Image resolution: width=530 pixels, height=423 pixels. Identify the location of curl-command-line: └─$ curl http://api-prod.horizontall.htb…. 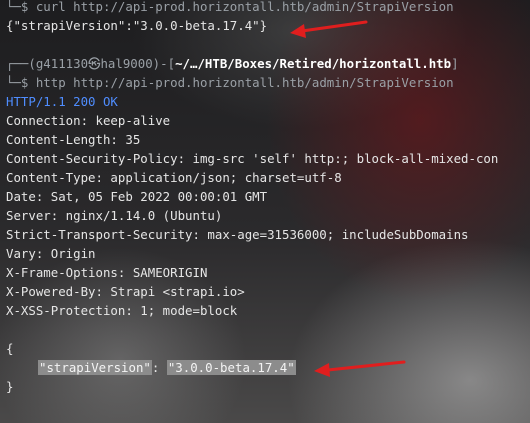
(230, 8).